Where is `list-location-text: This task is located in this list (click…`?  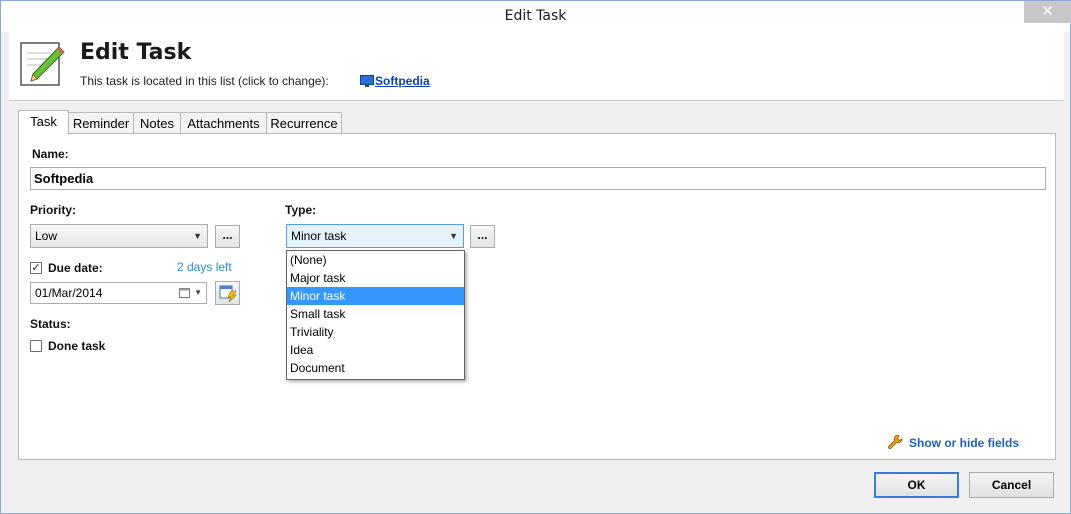 list-location-text: This task is located in this list (click… is located at coordinates (204, 81).